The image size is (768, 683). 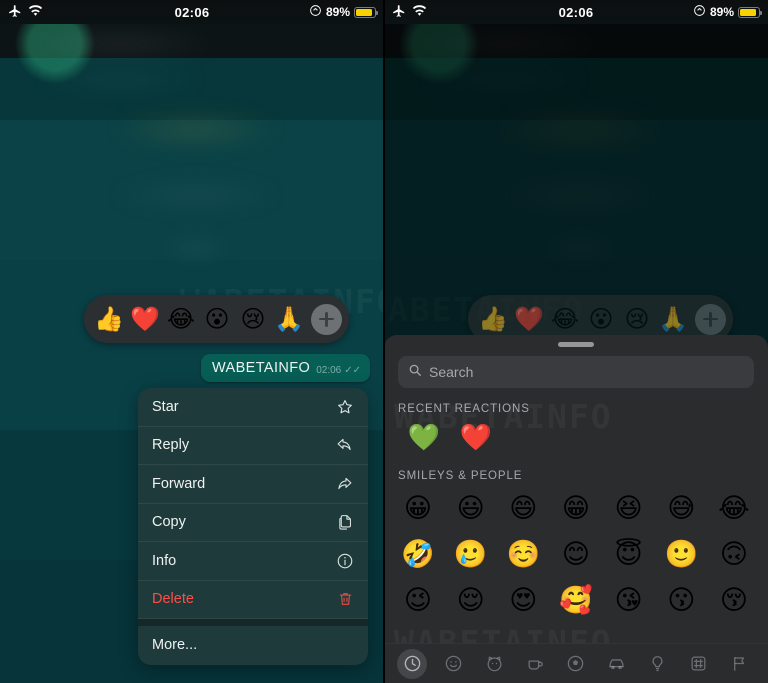 What do you see at coordinates (424, 438) in the screenshot?
I see `recent-green-heart: 💚` at bounding box center [424, 438].